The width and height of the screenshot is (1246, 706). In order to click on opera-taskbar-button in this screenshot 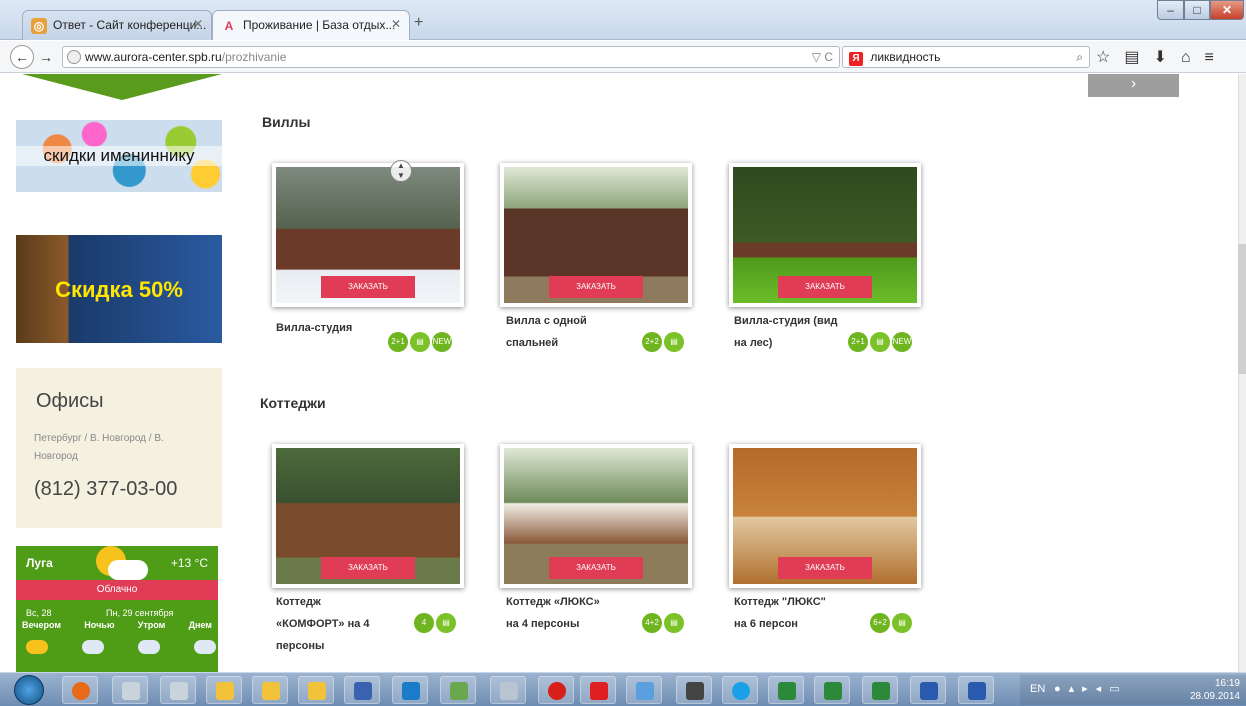, I will do `click(556, 690)`.